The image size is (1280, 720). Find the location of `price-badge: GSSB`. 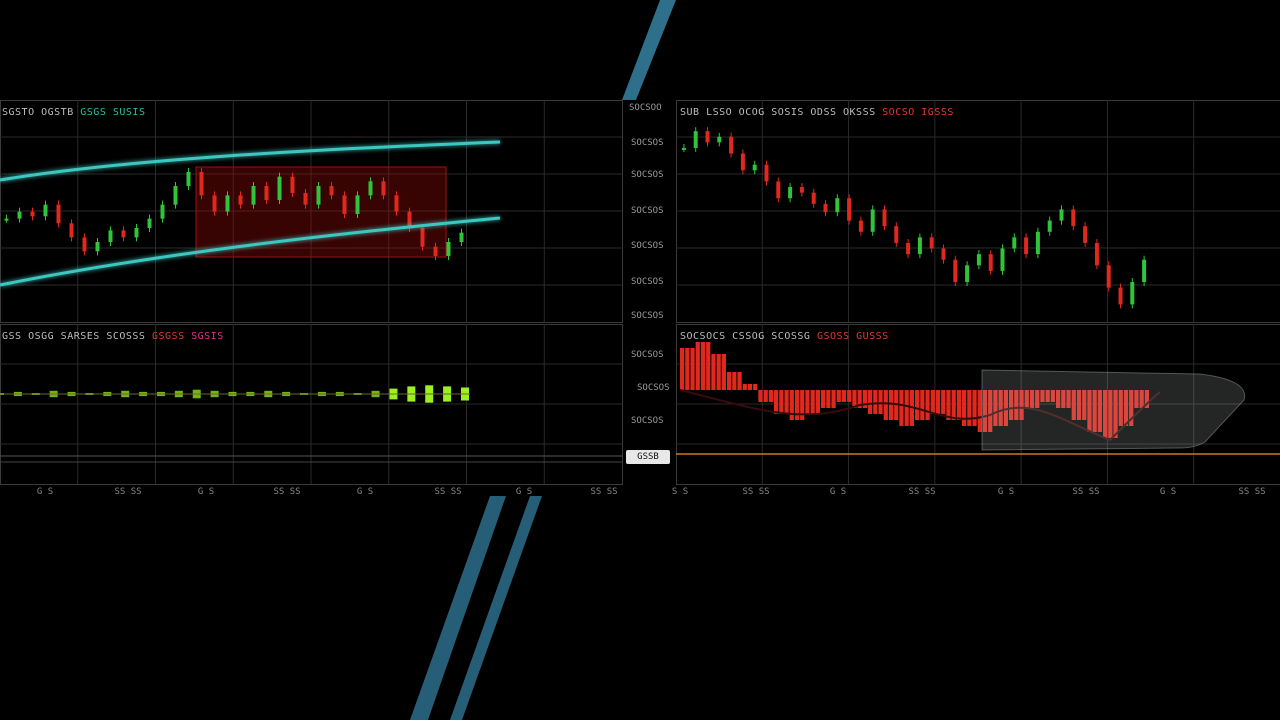

price-badge: GSSB is located at coordinates (648, 457).